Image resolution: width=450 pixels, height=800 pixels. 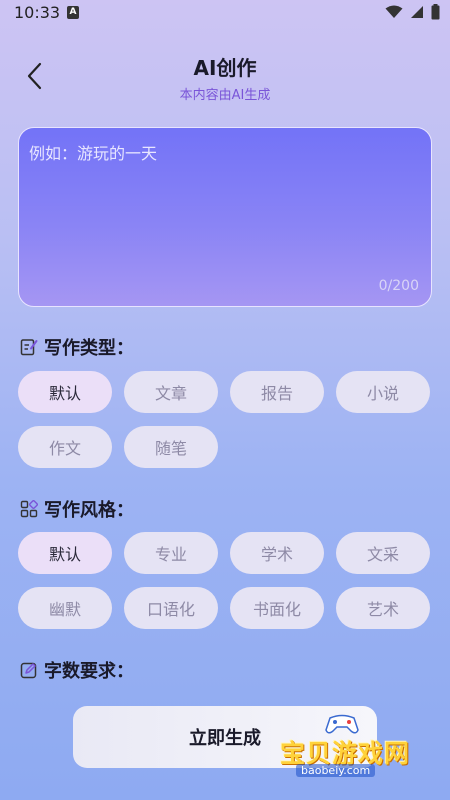 What do you see at coordinates (65, 608) in the screenshot?
I see `style-chip-humor: 幽默` at bounding box center [65, 608].